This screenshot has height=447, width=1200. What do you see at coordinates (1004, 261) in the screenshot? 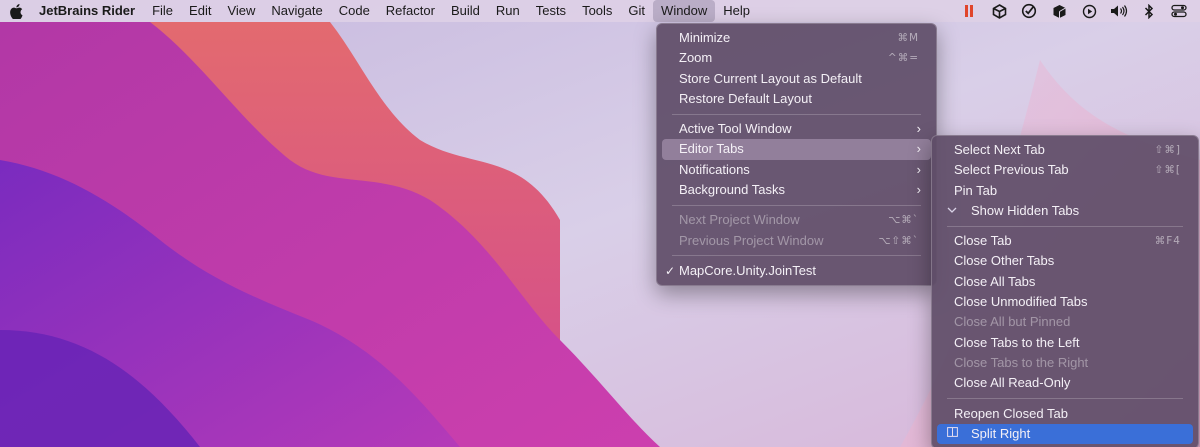
I see `menu-item-label: Close Other Tabs` at bounding box center [1004, 261].